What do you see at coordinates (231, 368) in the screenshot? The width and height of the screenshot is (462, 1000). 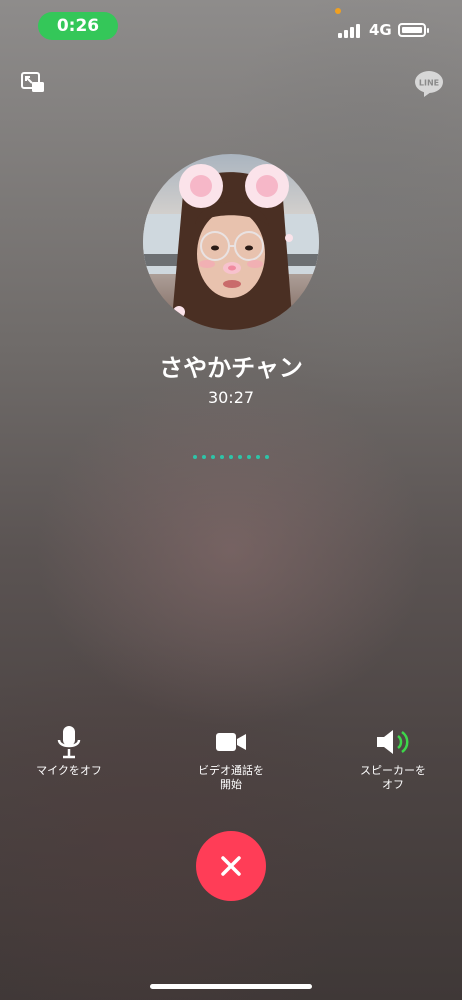 I see `contact-name: さやかチャン` at bounding box center [231, 368].